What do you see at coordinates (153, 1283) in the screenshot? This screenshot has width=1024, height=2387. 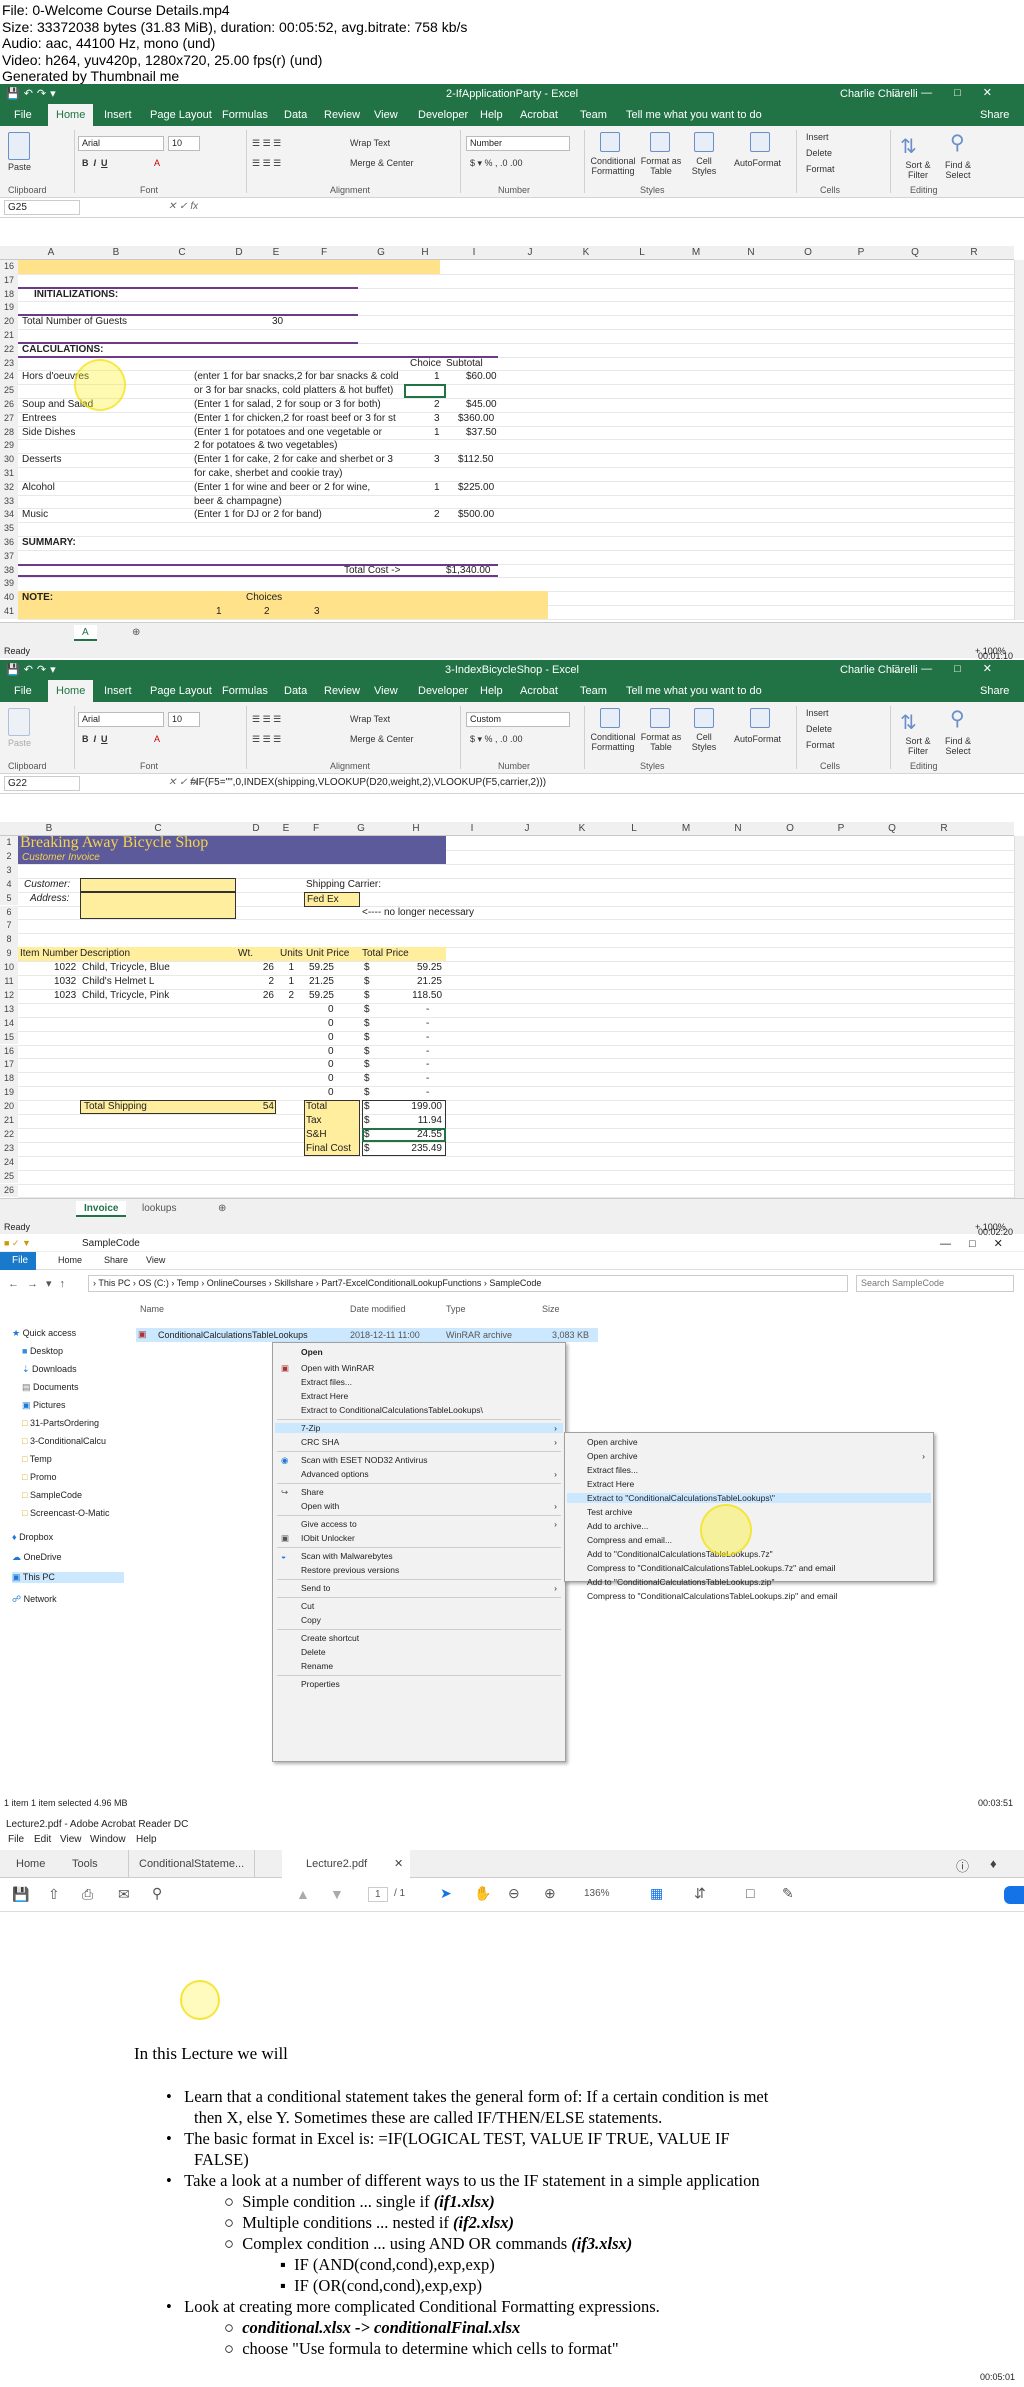 I see `crumb: OS (C:)` at bounding box center [153, 1283].